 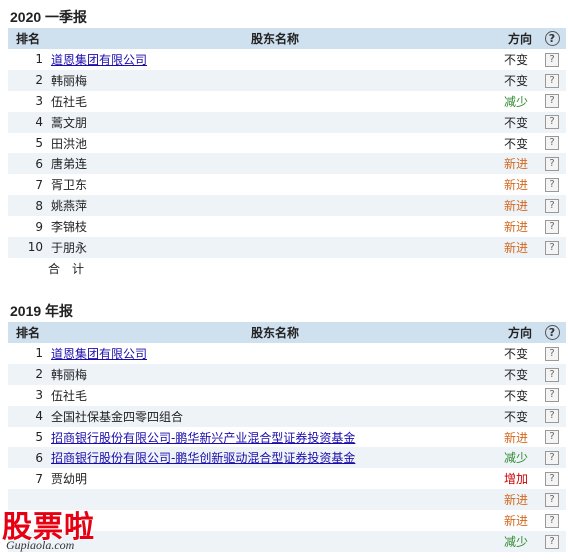 What do you see at coordinates (275, 206) in the screenshot?
I see `shareholder-name-cell: 姚燕萍` at bounding box center [275, 206].